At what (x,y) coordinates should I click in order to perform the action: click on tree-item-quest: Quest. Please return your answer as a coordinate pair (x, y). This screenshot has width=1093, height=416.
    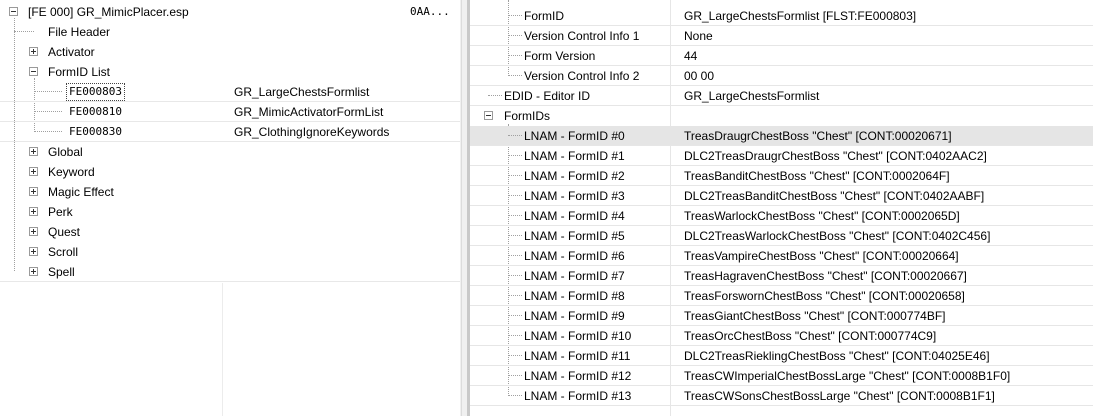
    Looking at the image, I should click on (230, 232).